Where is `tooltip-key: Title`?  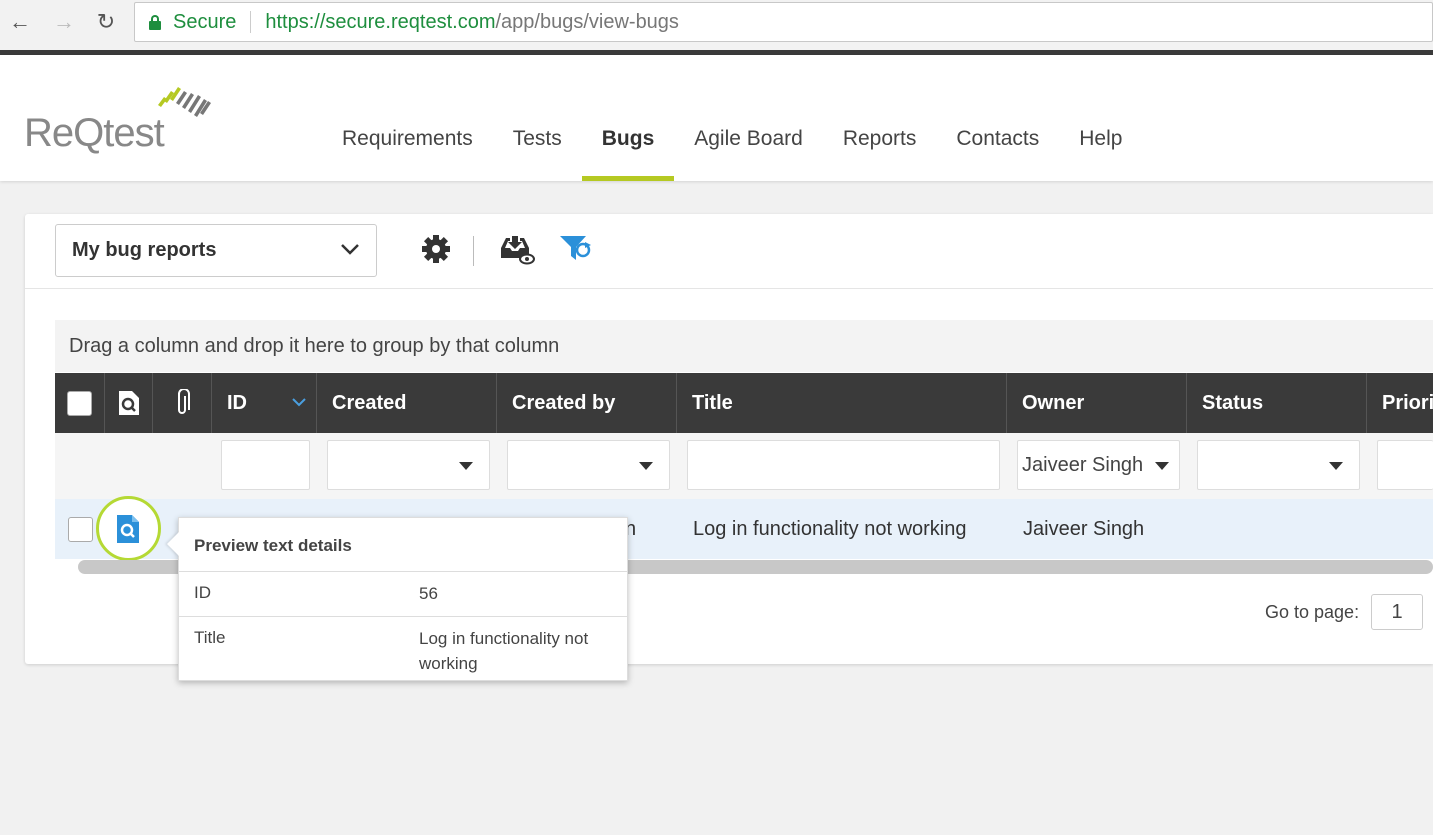 tooltip-key: Title is located at coordinates (210, 637).